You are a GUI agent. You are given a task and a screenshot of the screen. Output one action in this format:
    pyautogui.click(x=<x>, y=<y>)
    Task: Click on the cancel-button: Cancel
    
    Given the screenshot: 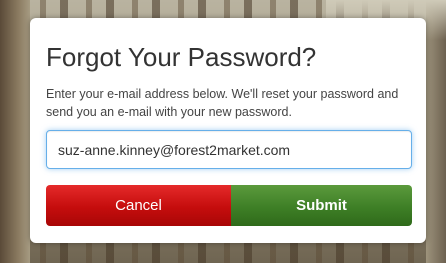 What is the action you would take?
    pyautogui.click(x=138, y=205)
    